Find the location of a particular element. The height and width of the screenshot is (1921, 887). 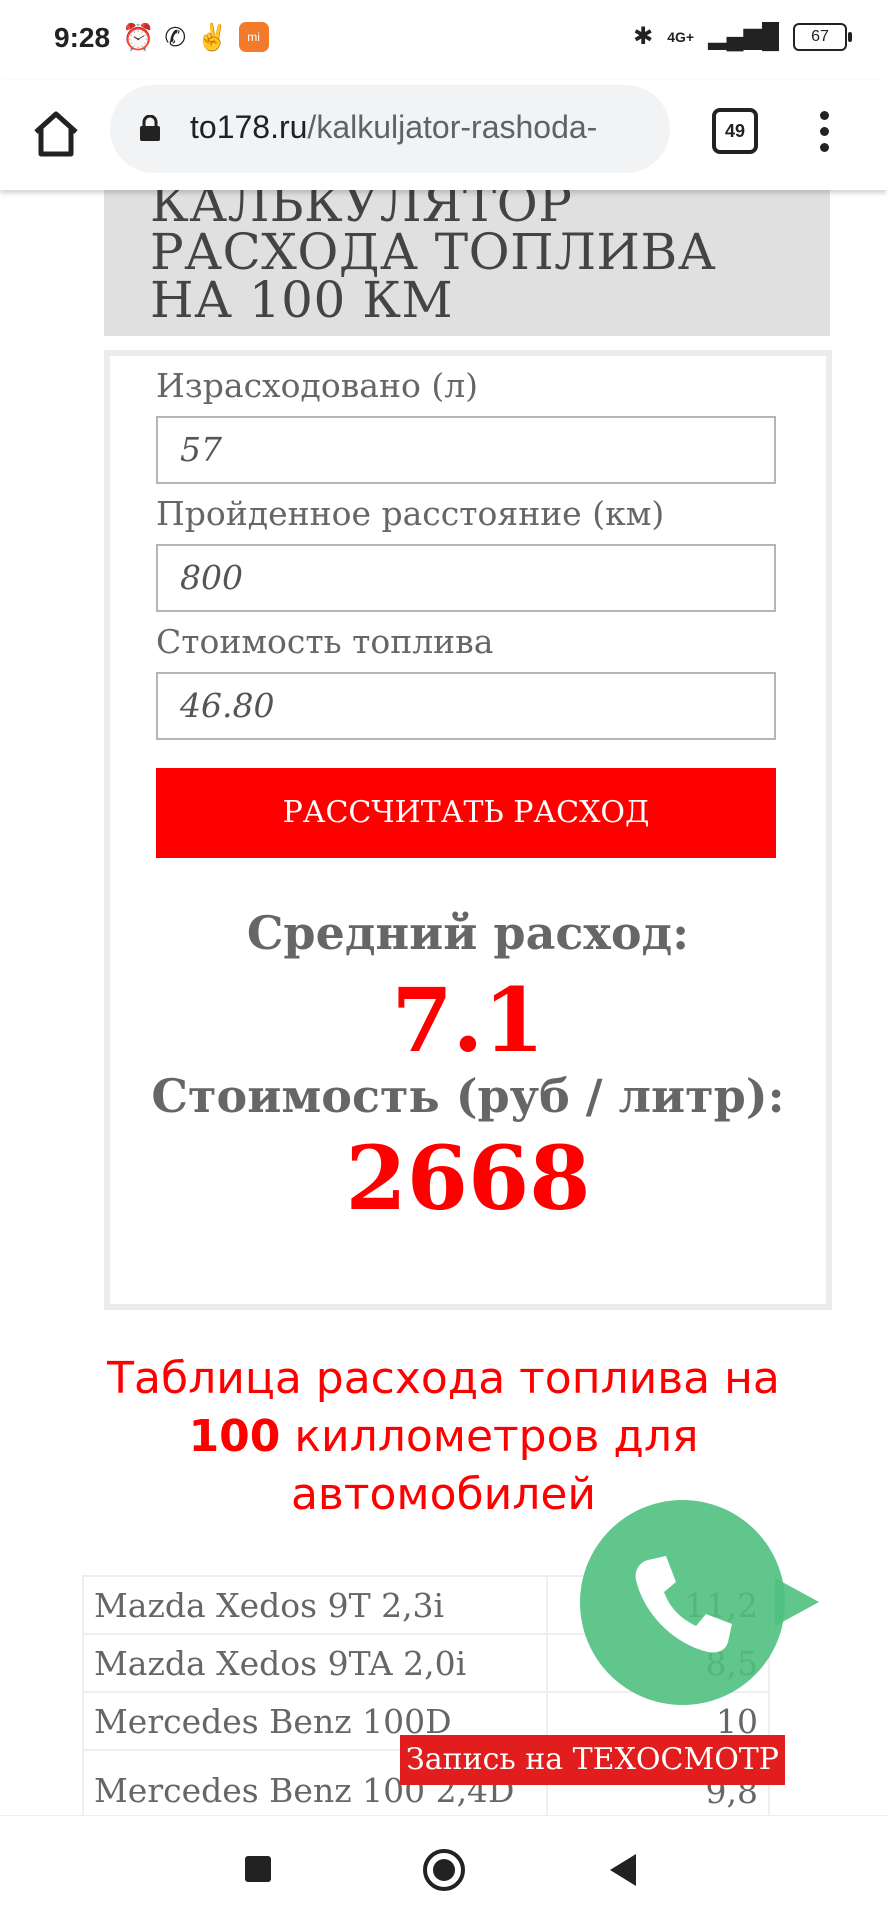

status-system-icons: ✱ 4G+ ▂▄▆█ 67 is located at coordinates (742, 36).